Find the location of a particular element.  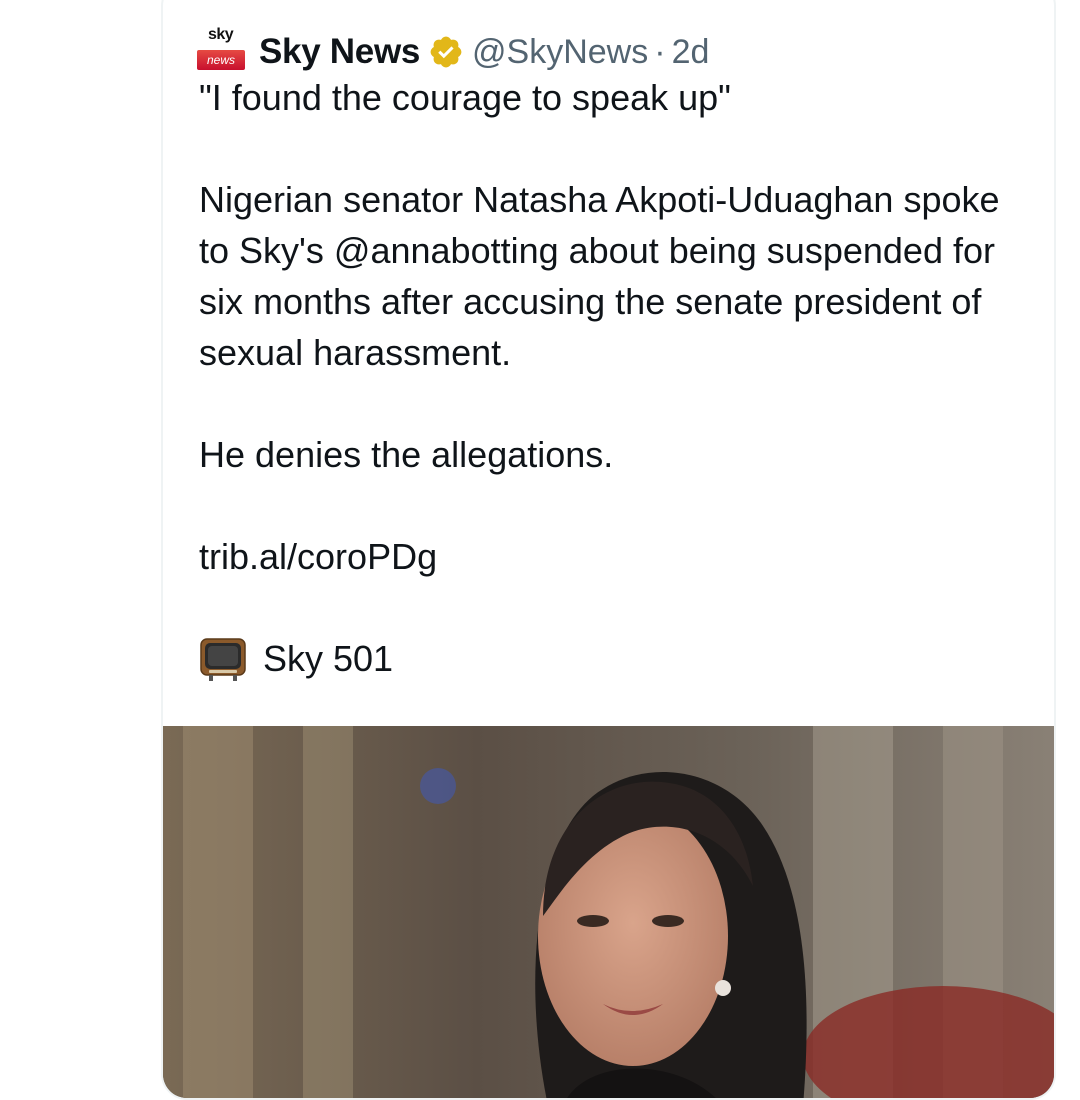

tweet-timestamp: 2d is located at coordinates (691, 52).